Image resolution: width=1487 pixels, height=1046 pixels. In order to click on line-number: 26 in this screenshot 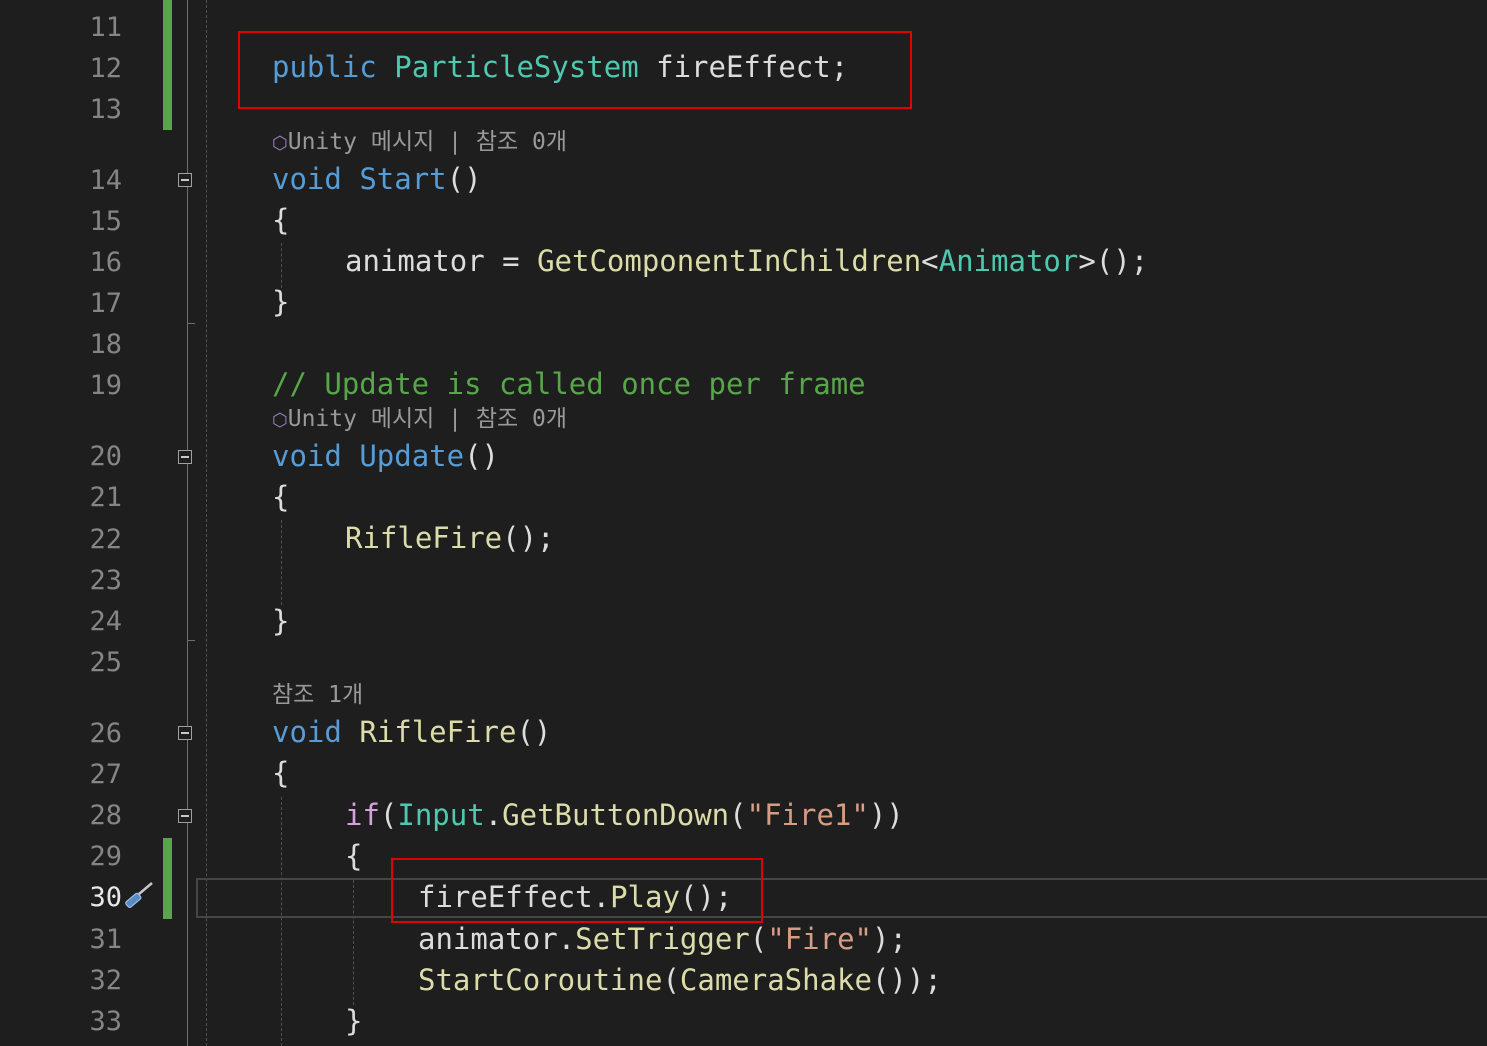, I will do `click(105, 733)`.